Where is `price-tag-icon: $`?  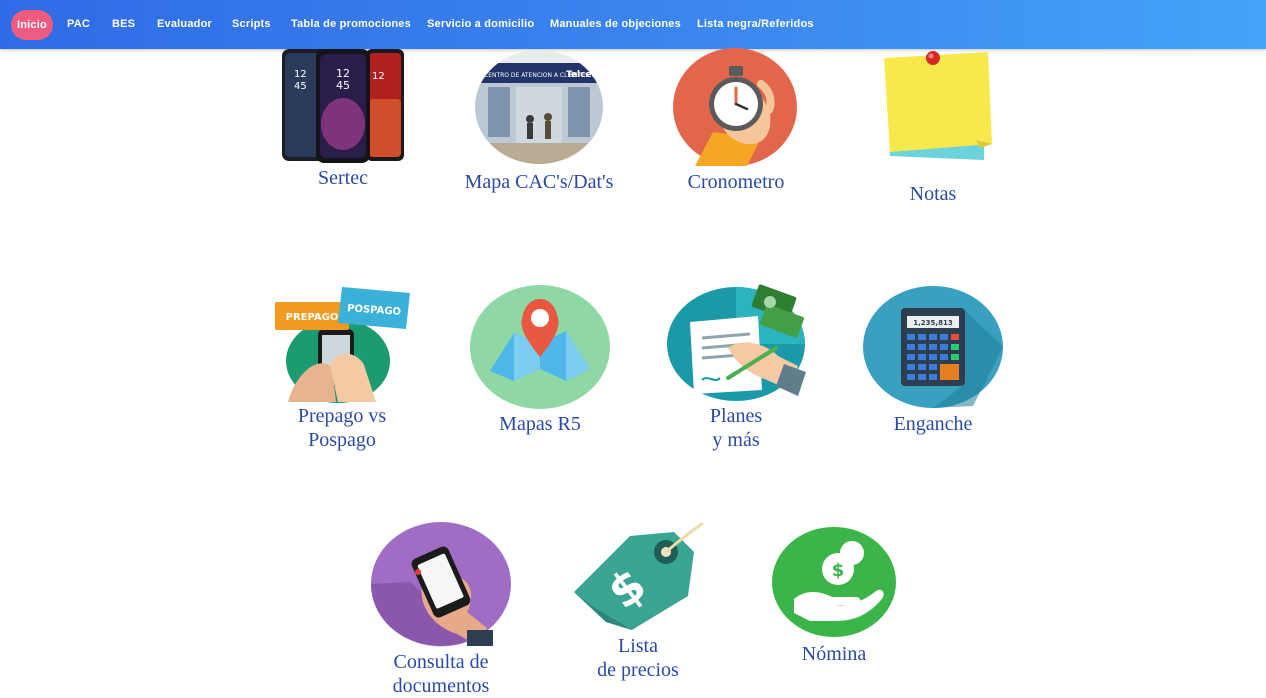 price-tag-icon: $ is located at coordinates (639, 576).